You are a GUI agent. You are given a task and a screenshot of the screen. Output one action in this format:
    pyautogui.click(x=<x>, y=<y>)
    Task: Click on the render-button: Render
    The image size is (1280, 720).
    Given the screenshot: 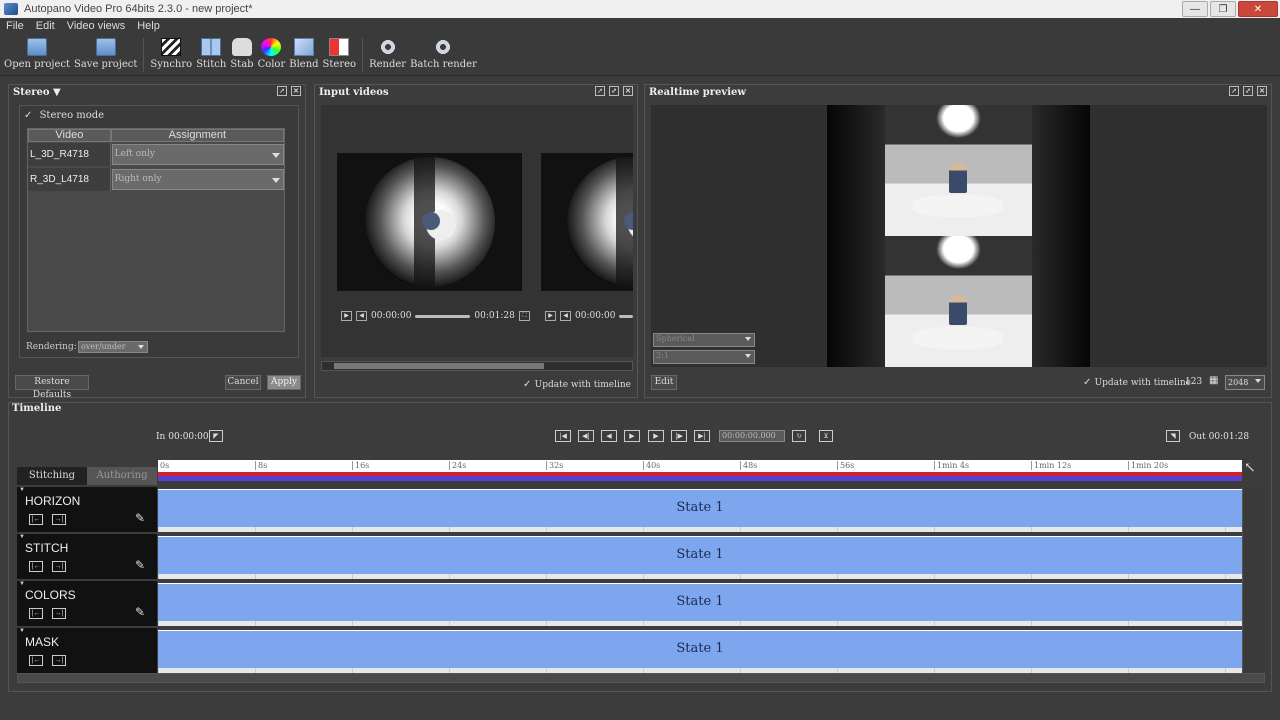 What is the action you would take?
    pyautogui.click(x=387, y=52)
    